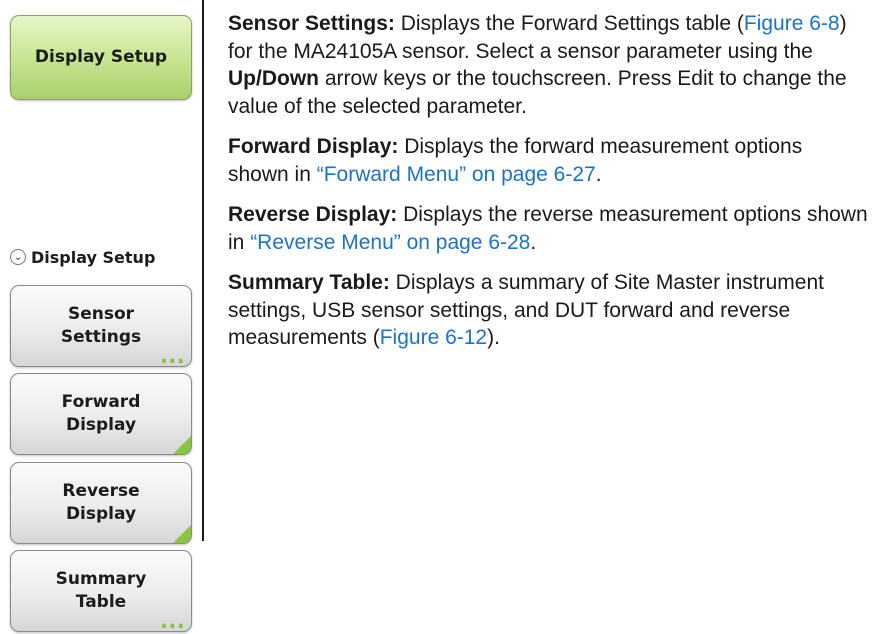 This screenshot has width=886, height=634. What do you see at coordinates (93, 257) in the screenshot?
I see `menu-heading-label: Display Setup` at bounding box center [93, 257].